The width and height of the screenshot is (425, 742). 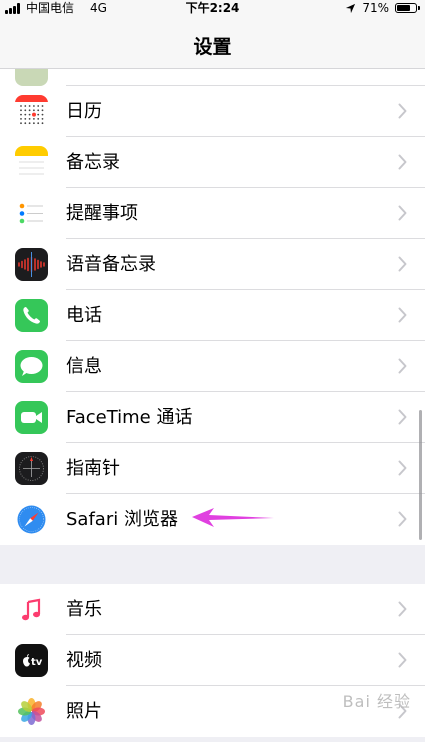 What do you see at coordinates (31, 315) in the screenshot?
I see `phone-icon` at bounding box center [31, 315].